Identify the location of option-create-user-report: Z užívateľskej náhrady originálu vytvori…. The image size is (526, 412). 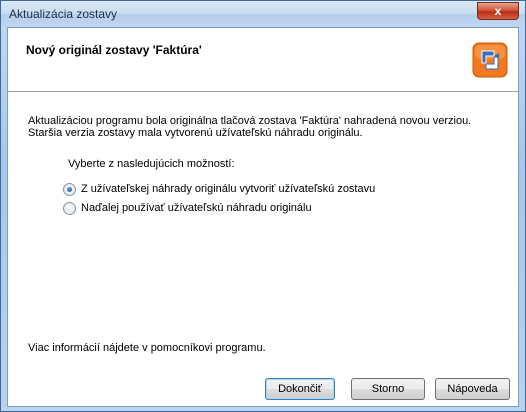
(219, 189).